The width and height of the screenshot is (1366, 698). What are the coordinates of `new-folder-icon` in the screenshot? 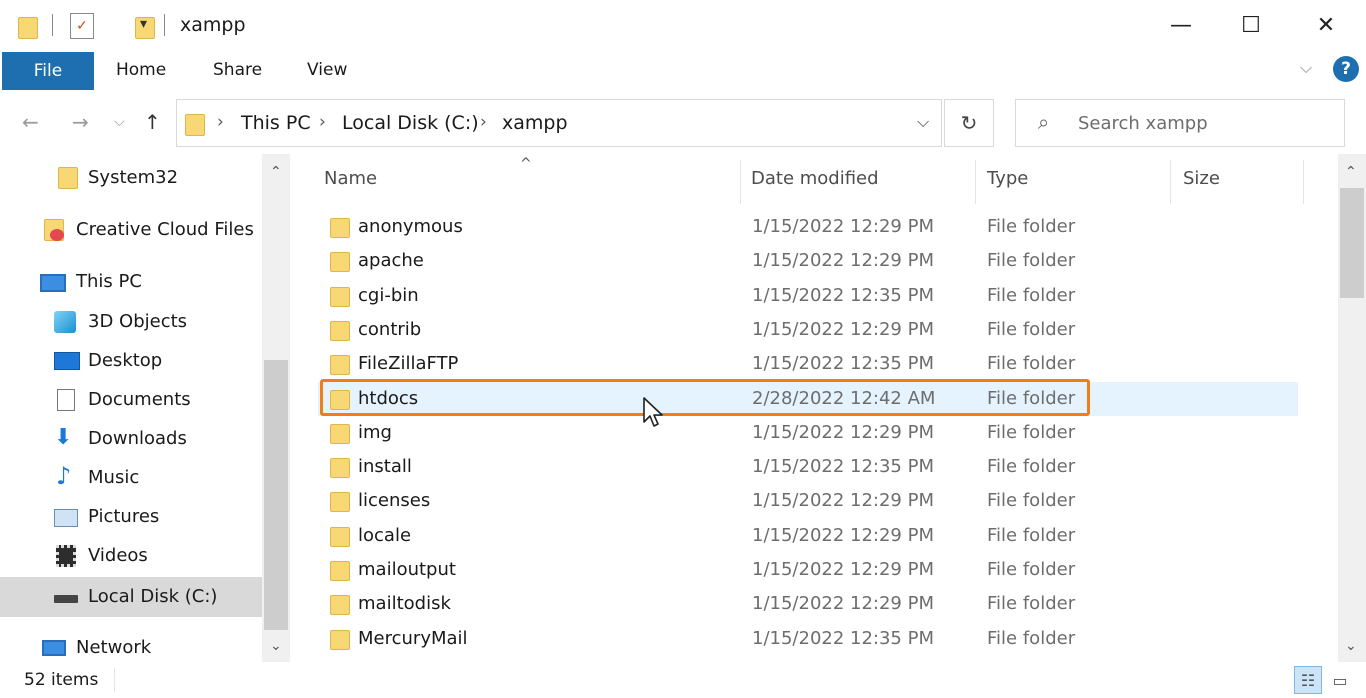 It's located at (147, 26).